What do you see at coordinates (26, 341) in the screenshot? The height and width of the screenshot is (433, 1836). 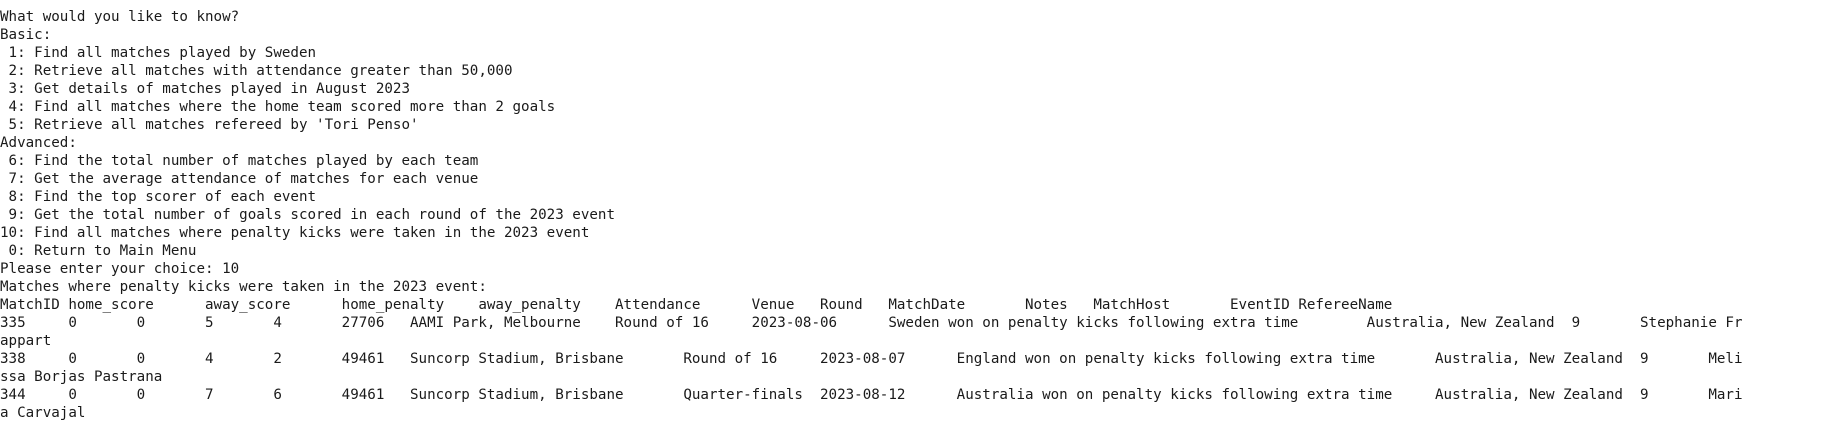 I see `result-row-wrap: appart` at bounding box center [26, 341].